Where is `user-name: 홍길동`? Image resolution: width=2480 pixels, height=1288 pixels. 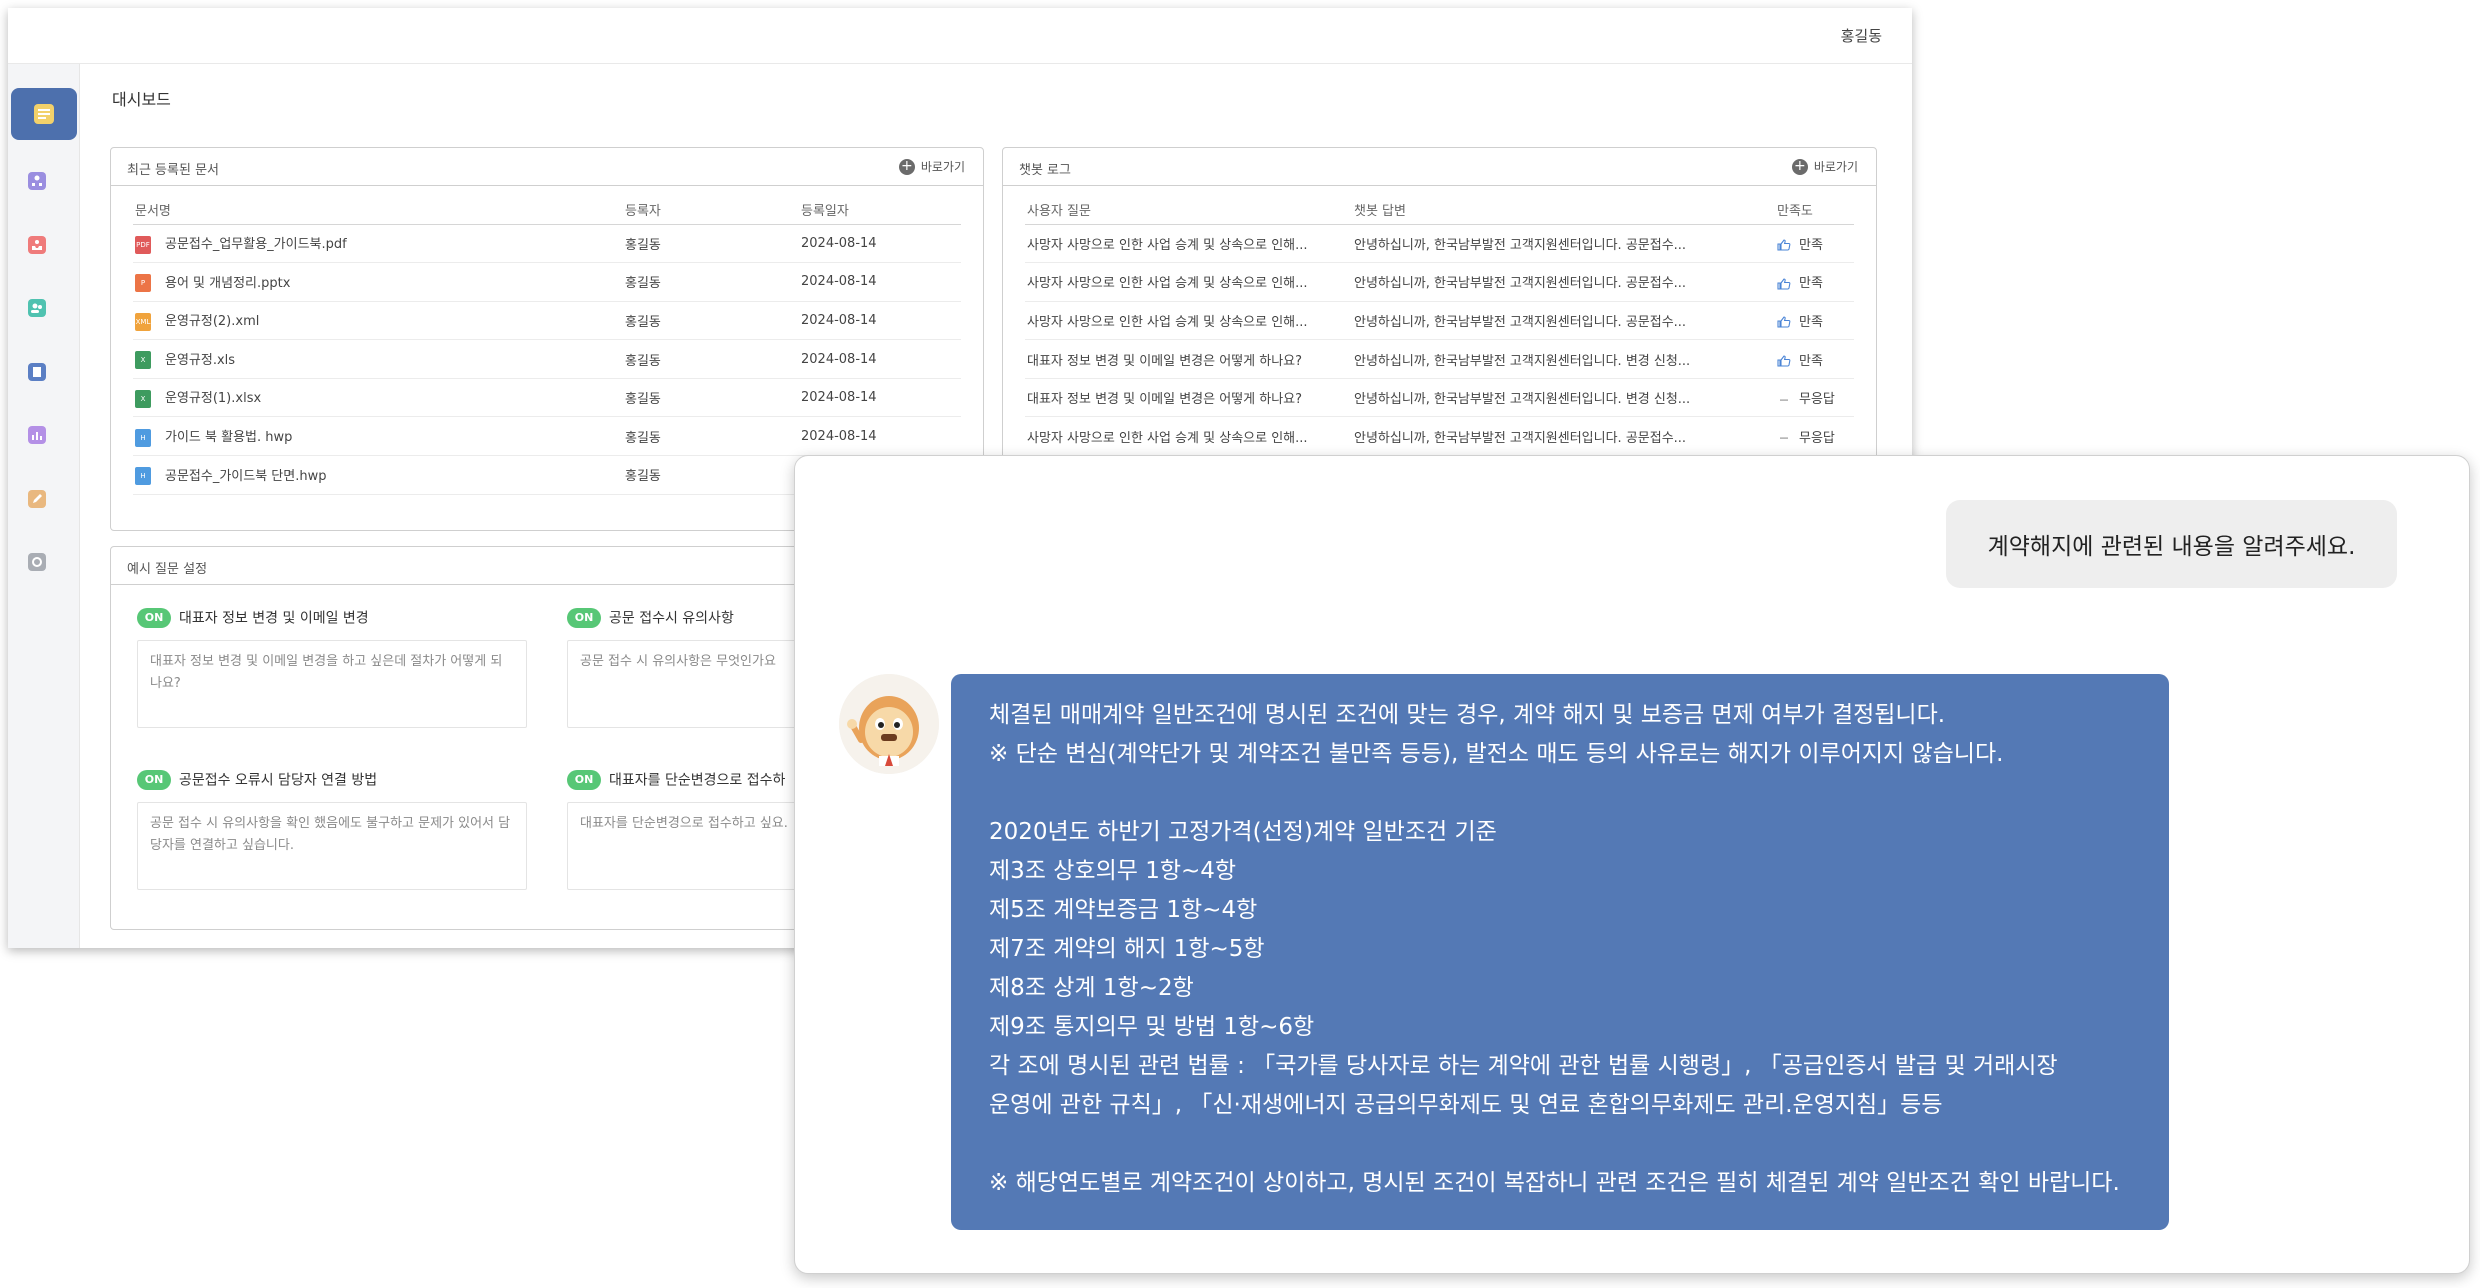 user-name: 홍길동 is located at coordinates (1861, 35).